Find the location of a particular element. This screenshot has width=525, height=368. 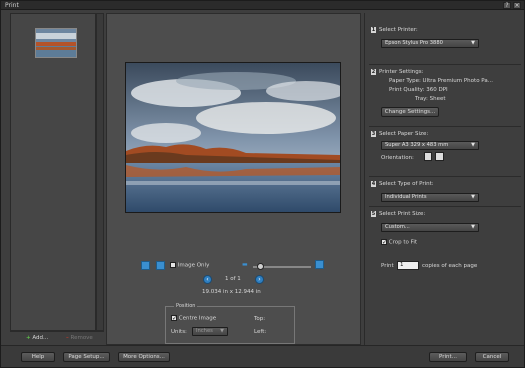

print-size-title: Select Print Size: is located at coordinates (402, 214).